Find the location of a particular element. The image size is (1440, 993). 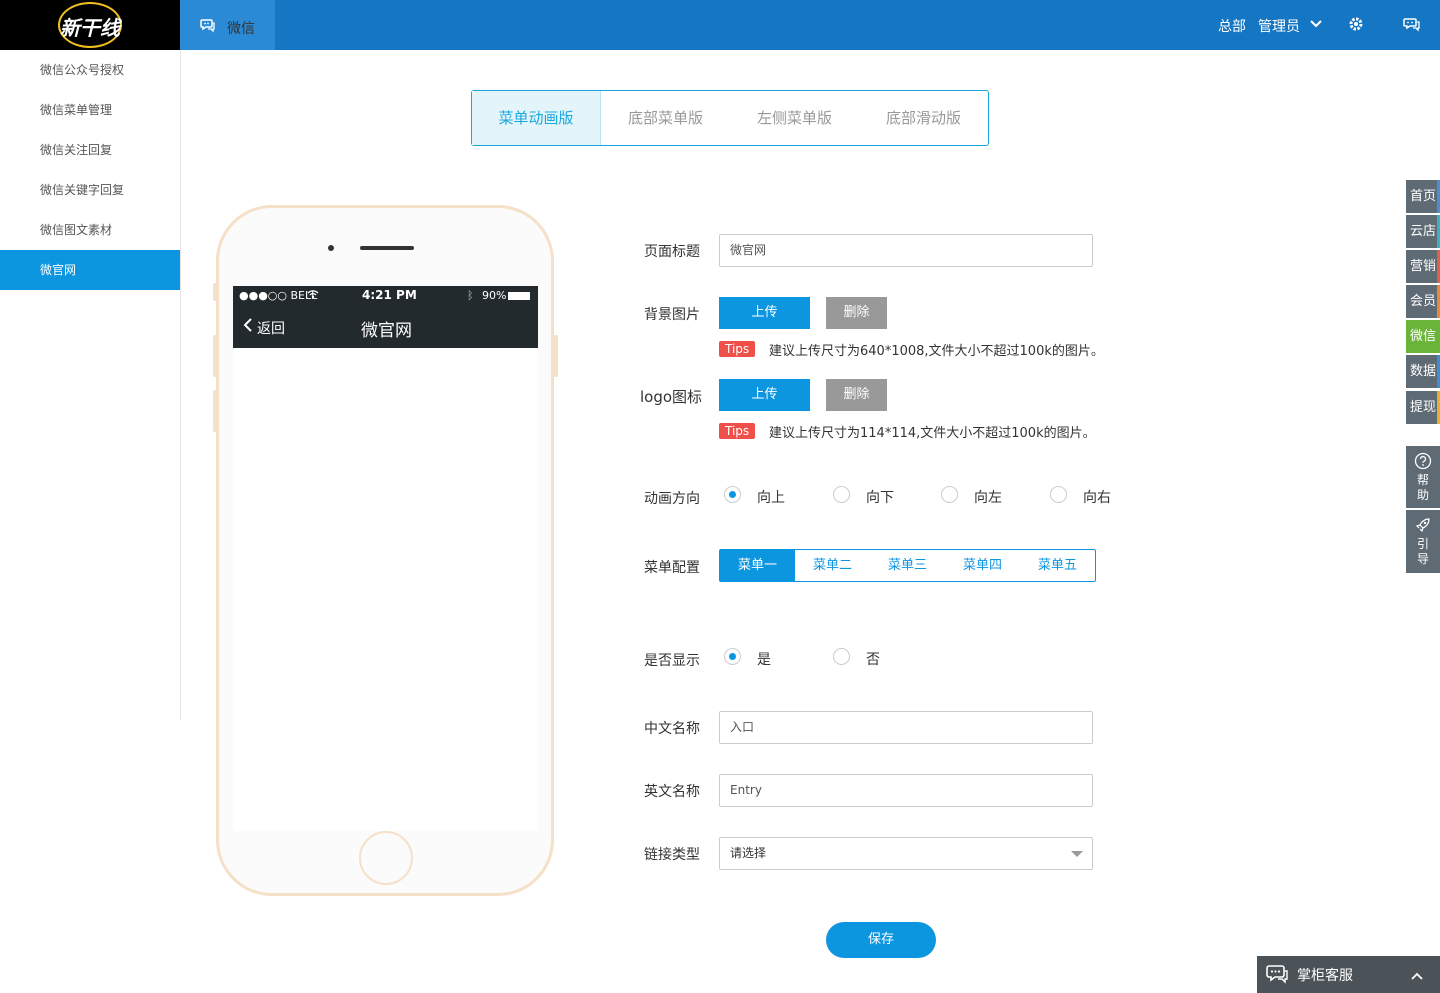

rocket-icon is located at coordinates (1423, 526).